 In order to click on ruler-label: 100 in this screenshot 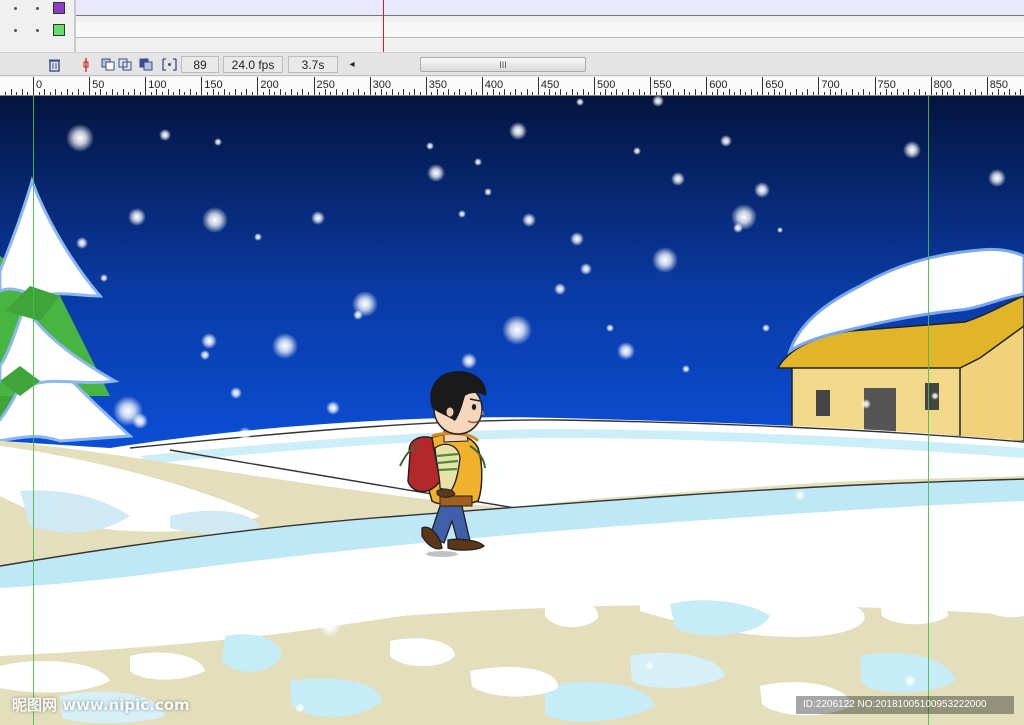, I will do `click(157, 85)`.